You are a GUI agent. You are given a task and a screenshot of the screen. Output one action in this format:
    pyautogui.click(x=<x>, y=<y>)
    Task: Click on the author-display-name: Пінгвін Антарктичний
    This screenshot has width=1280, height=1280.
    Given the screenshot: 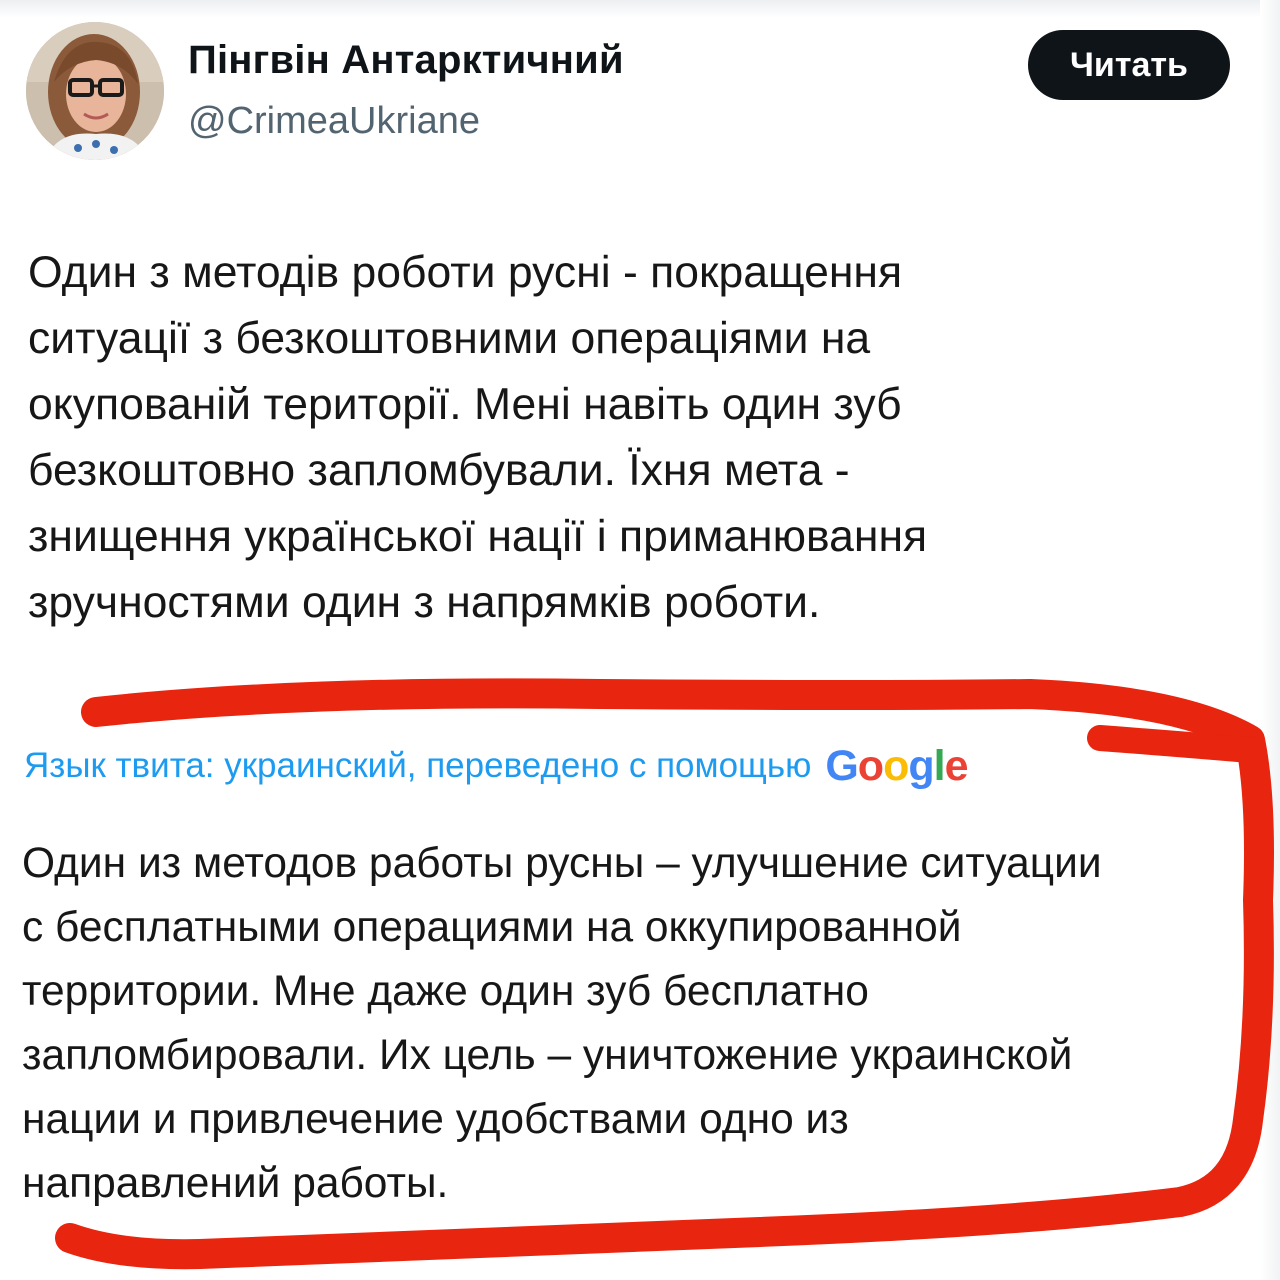 What is the action you would take?
    pyautogui.click(x=406, y=60)
    